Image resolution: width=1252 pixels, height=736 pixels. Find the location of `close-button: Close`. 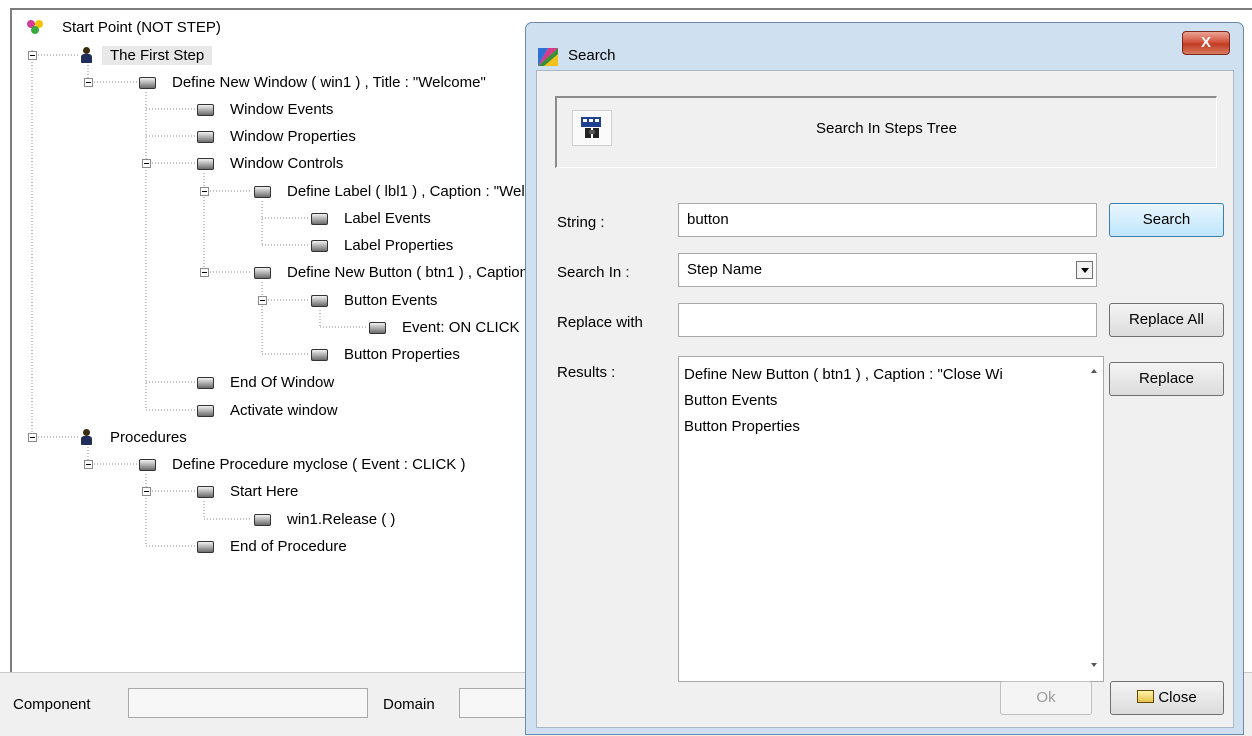

close-button: Close is located at coordinates (1167, 698).